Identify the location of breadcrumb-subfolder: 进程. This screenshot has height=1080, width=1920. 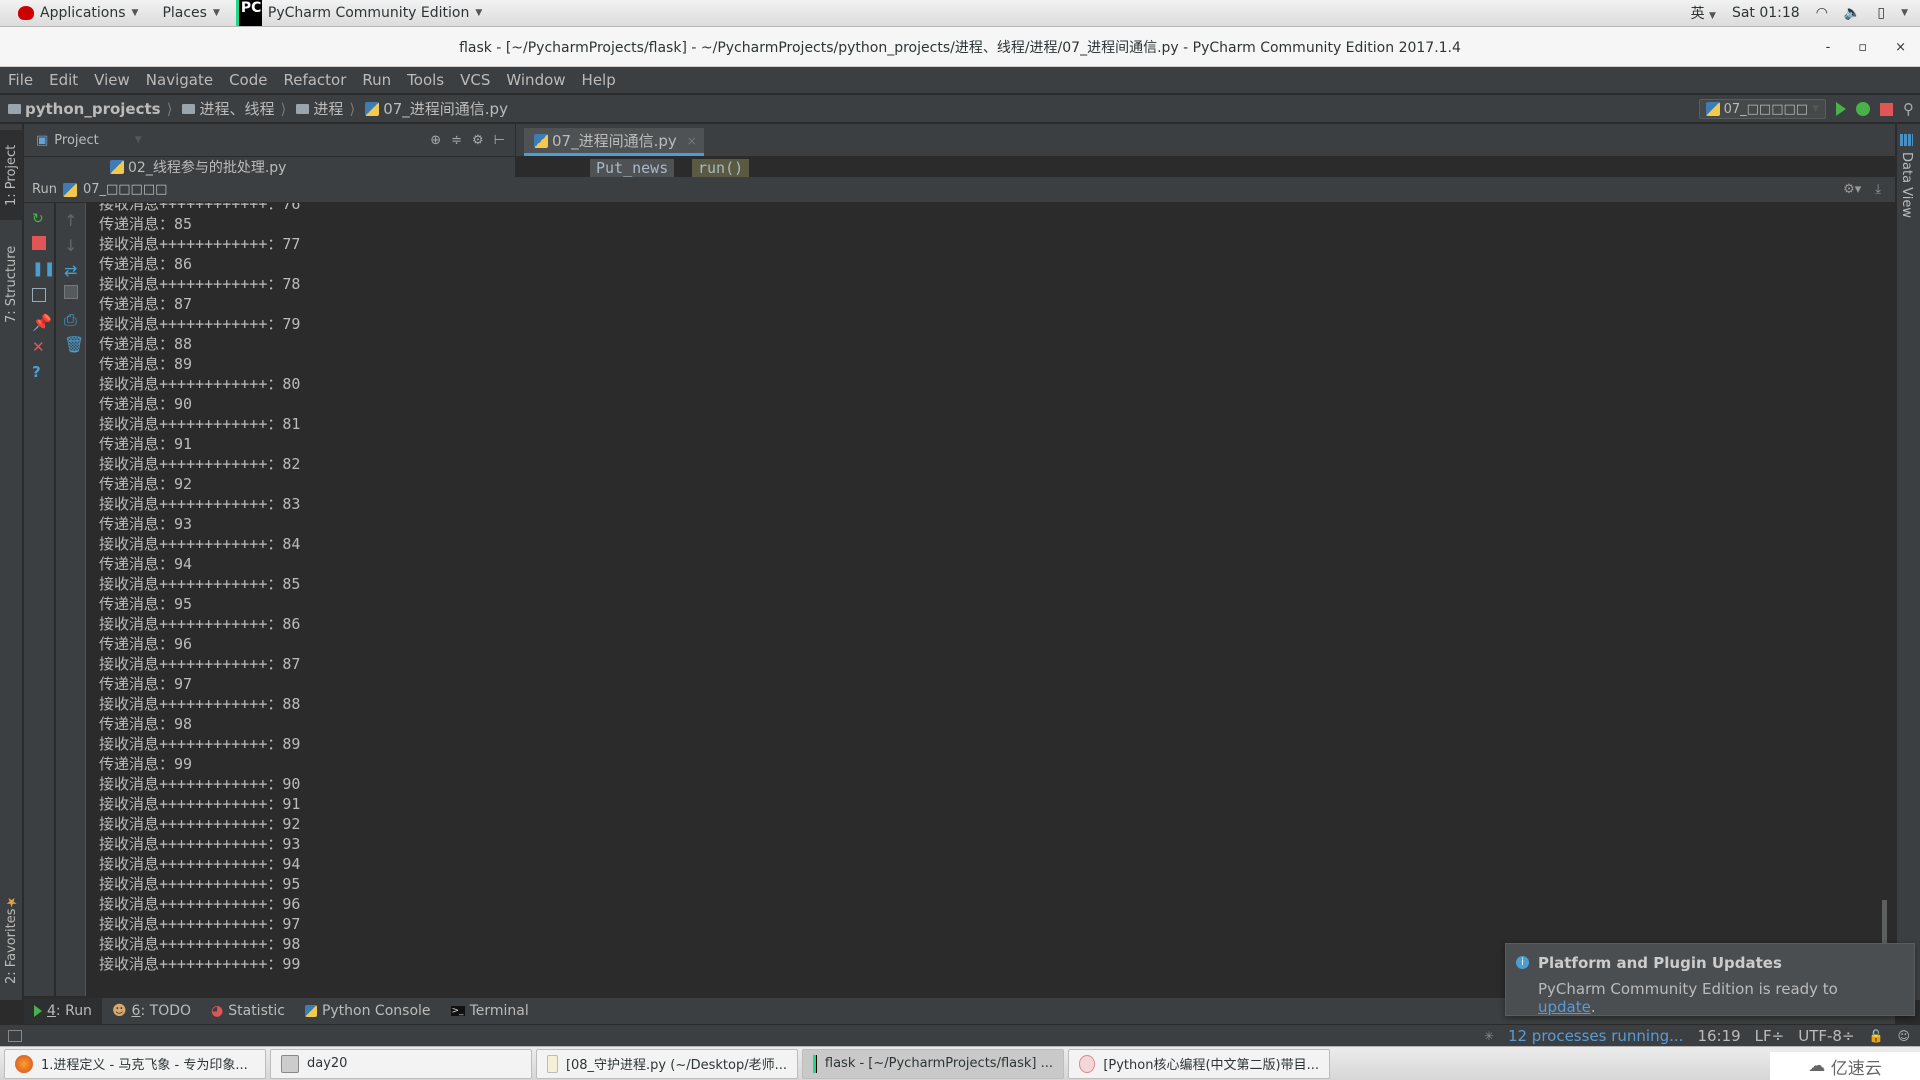
(308, 108).